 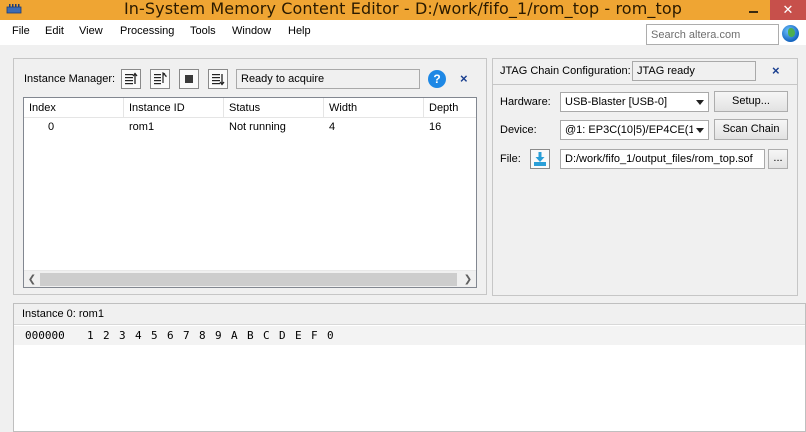 I want to click on scan-chain-button: Scan Chain, so click(x=751, y=129).